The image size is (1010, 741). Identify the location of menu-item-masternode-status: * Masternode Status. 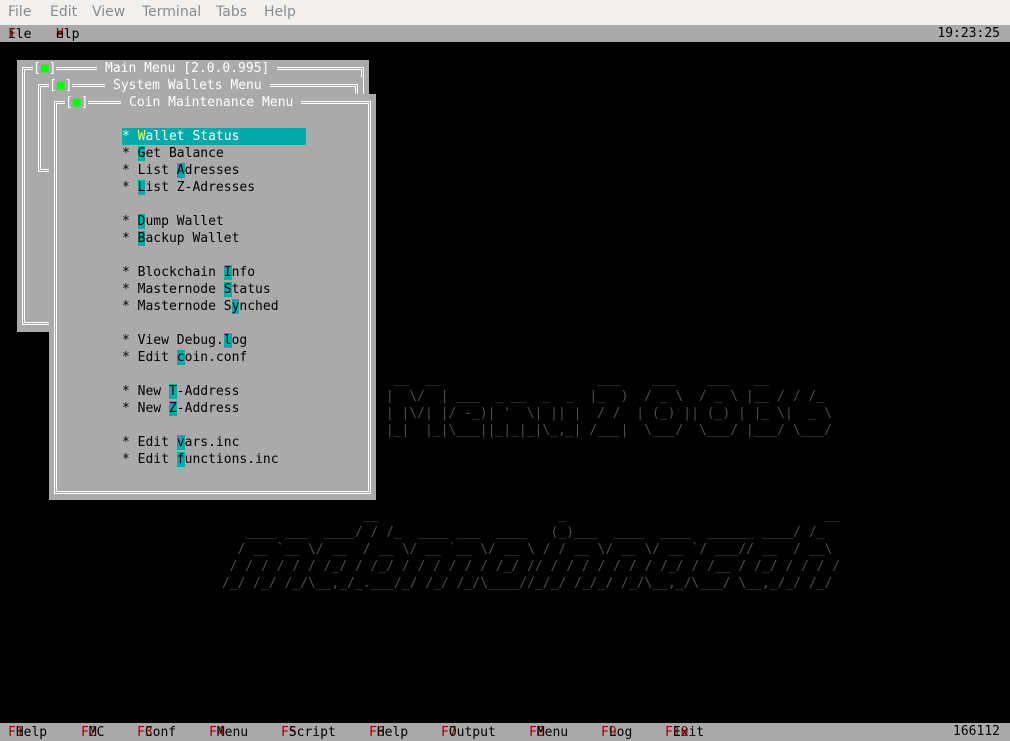
(214, 289).